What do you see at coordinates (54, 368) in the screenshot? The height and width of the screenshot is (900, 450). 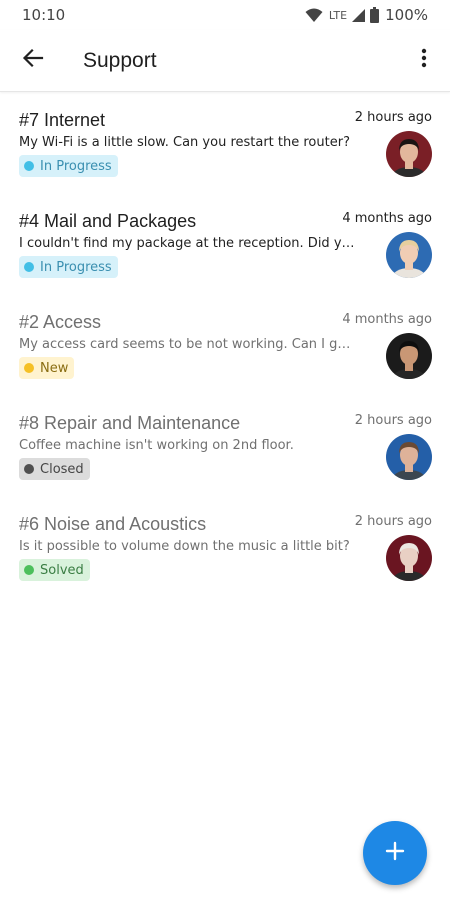 I see `status-label: New` at bounding box center [54, 368].